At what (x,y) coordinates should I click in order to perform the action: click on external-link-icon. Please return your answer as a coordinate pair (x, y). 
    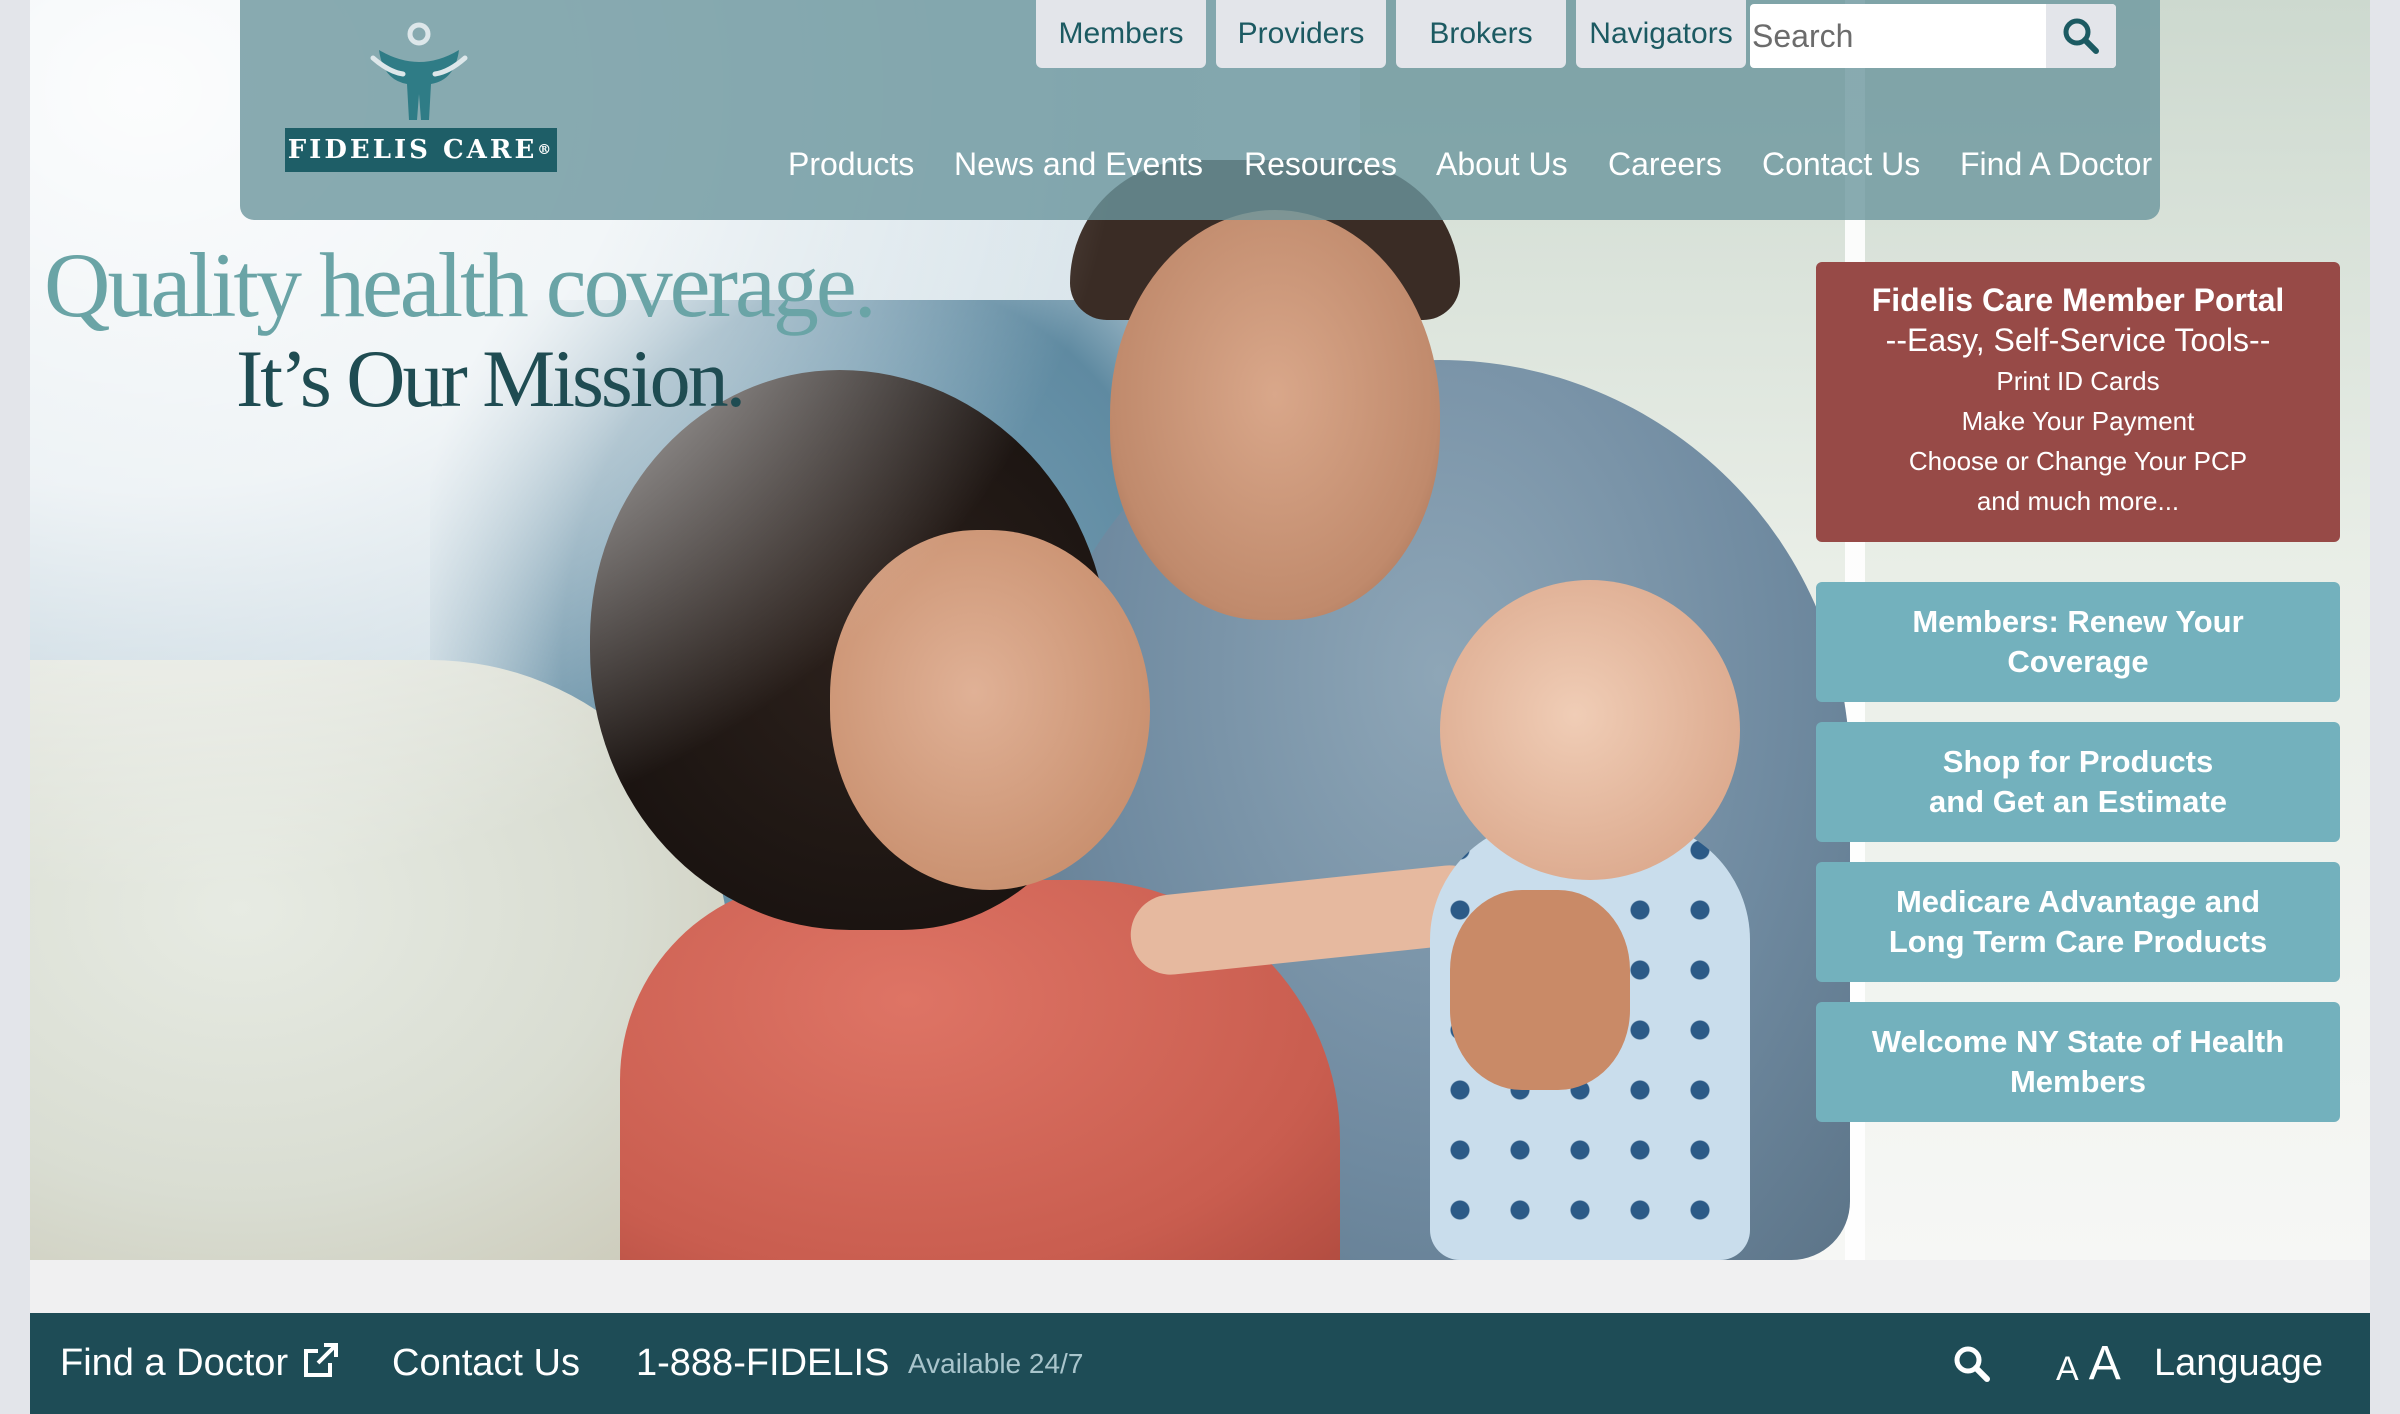
    Looking at the image, I should click on (321, 1359).